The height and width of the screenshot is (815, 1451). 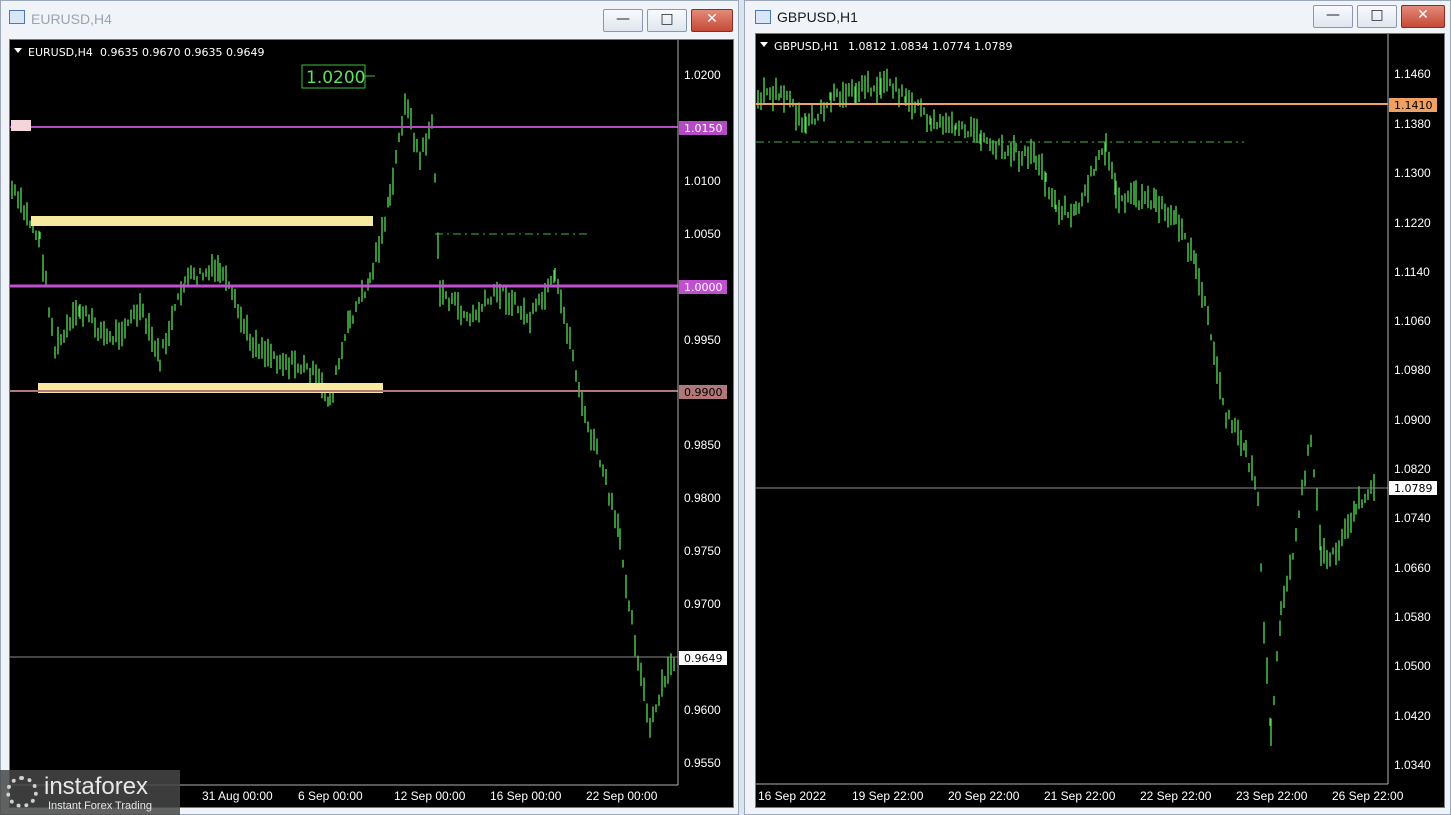 What do you see at coordinates (1412, 716) in the screenshot?
I see `price-tick: 1.0420` at bounding box center [1412, 716].